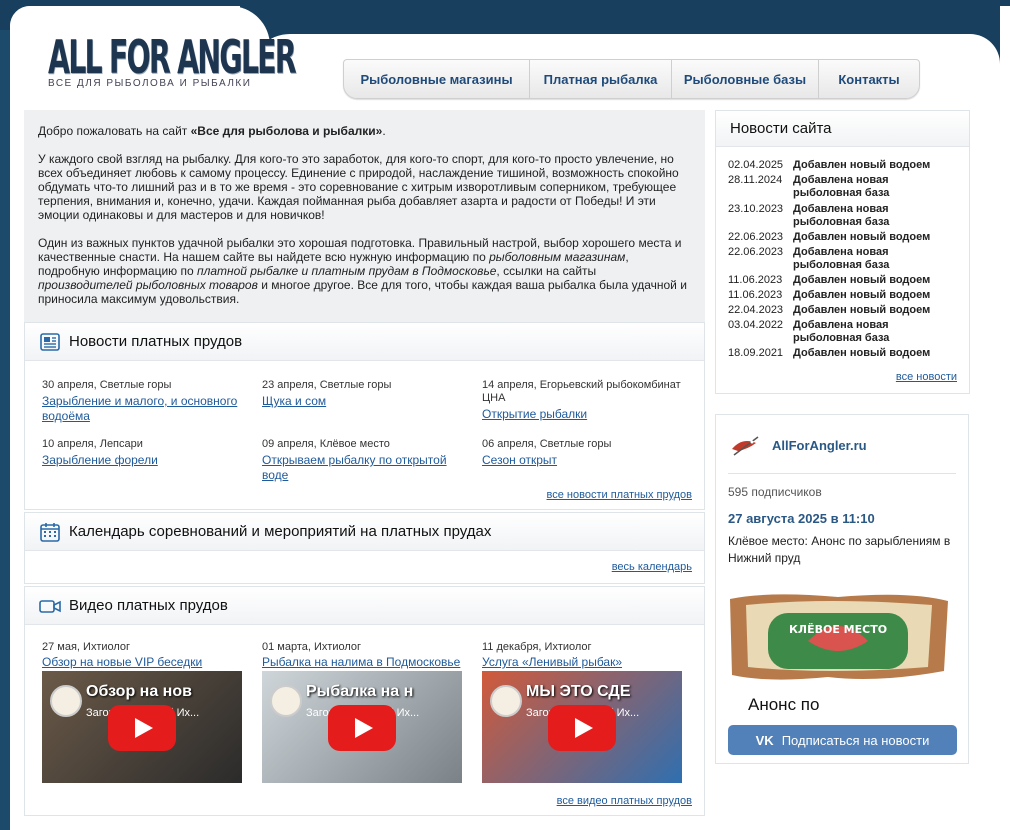 The width and height of the screenshot is (1010, 830). I want to click on newspaper-icon, so click(50, 342).